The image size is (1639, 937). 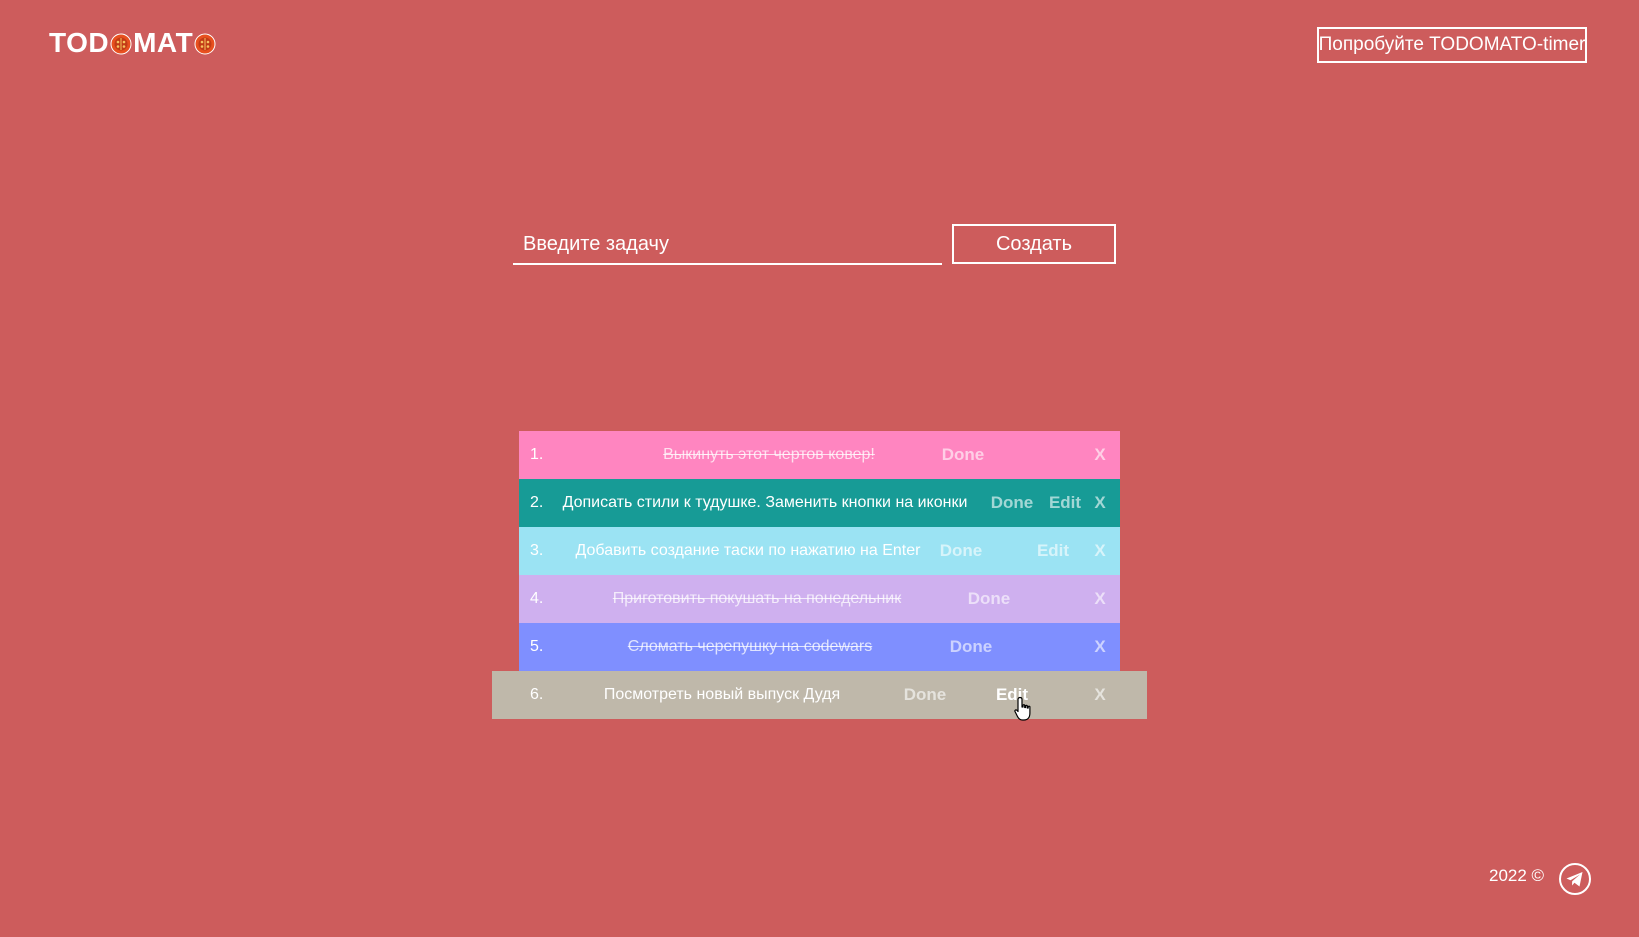 I want to click on task-text: Посмотреть новый выпуск Дудя, so click(x=722, y=694).